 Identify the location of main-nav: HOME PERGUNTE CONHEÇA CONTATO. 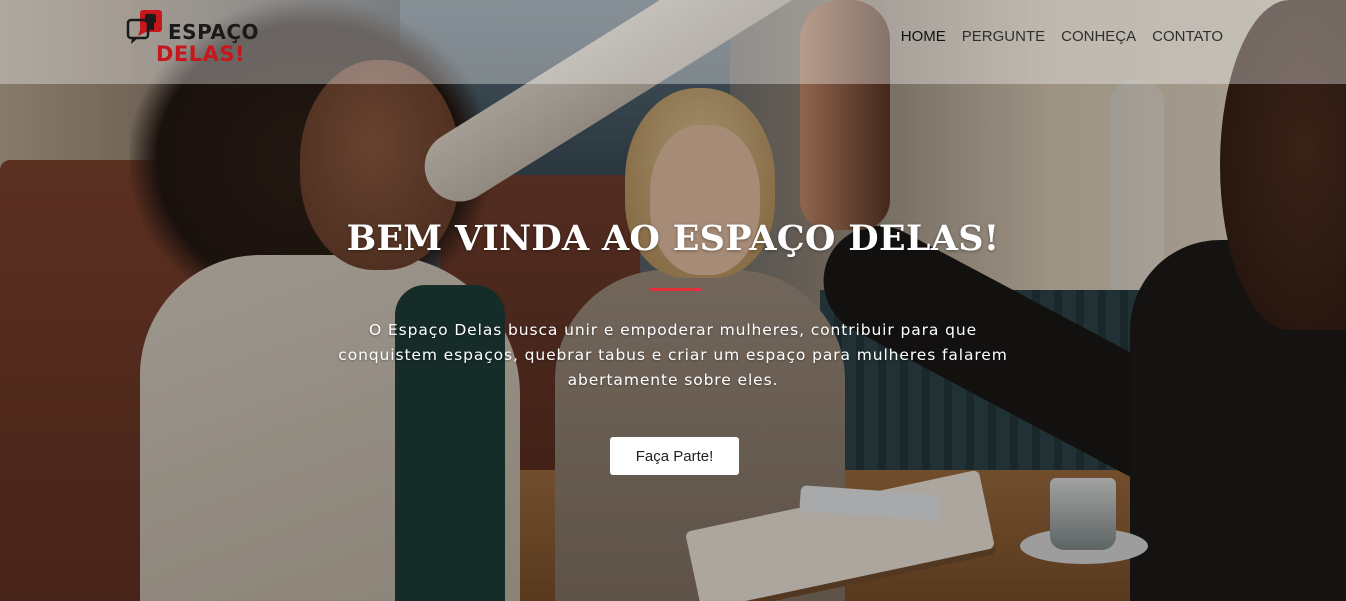
(1062, 36).